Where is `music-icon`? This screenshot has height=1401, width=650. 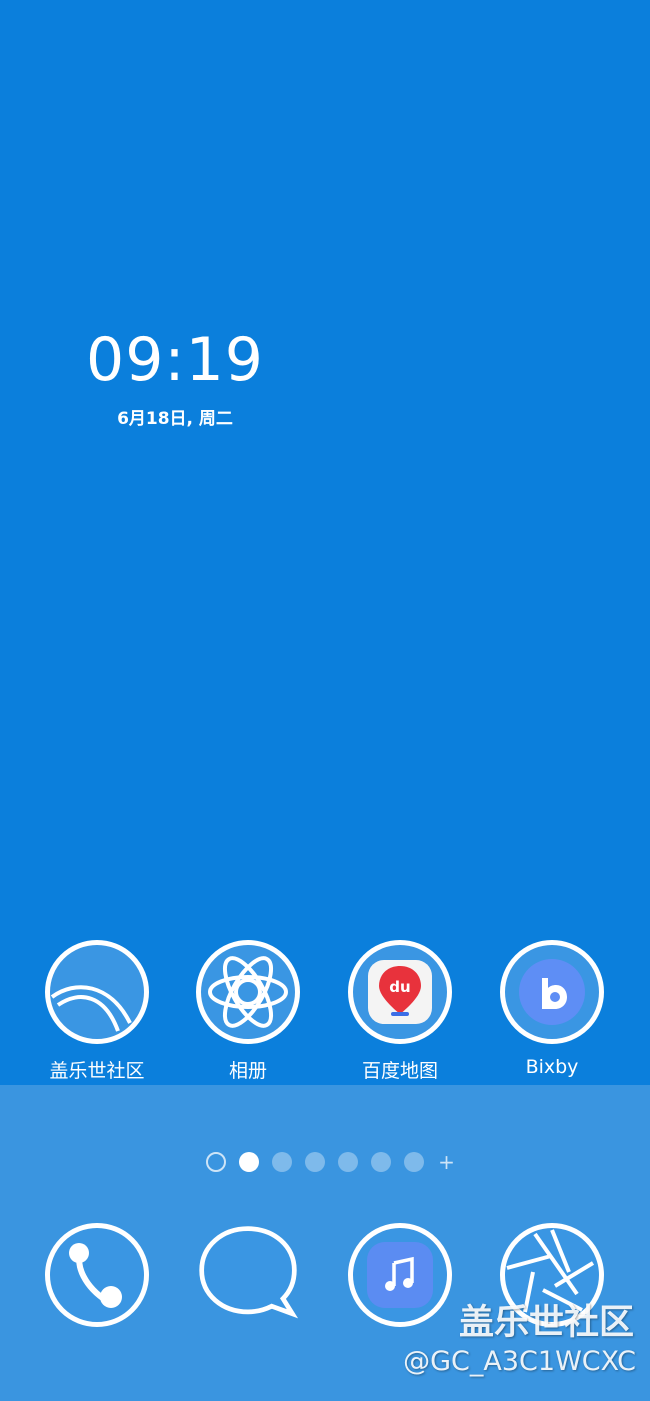
music-icon is located at coordinates (400, 1275).